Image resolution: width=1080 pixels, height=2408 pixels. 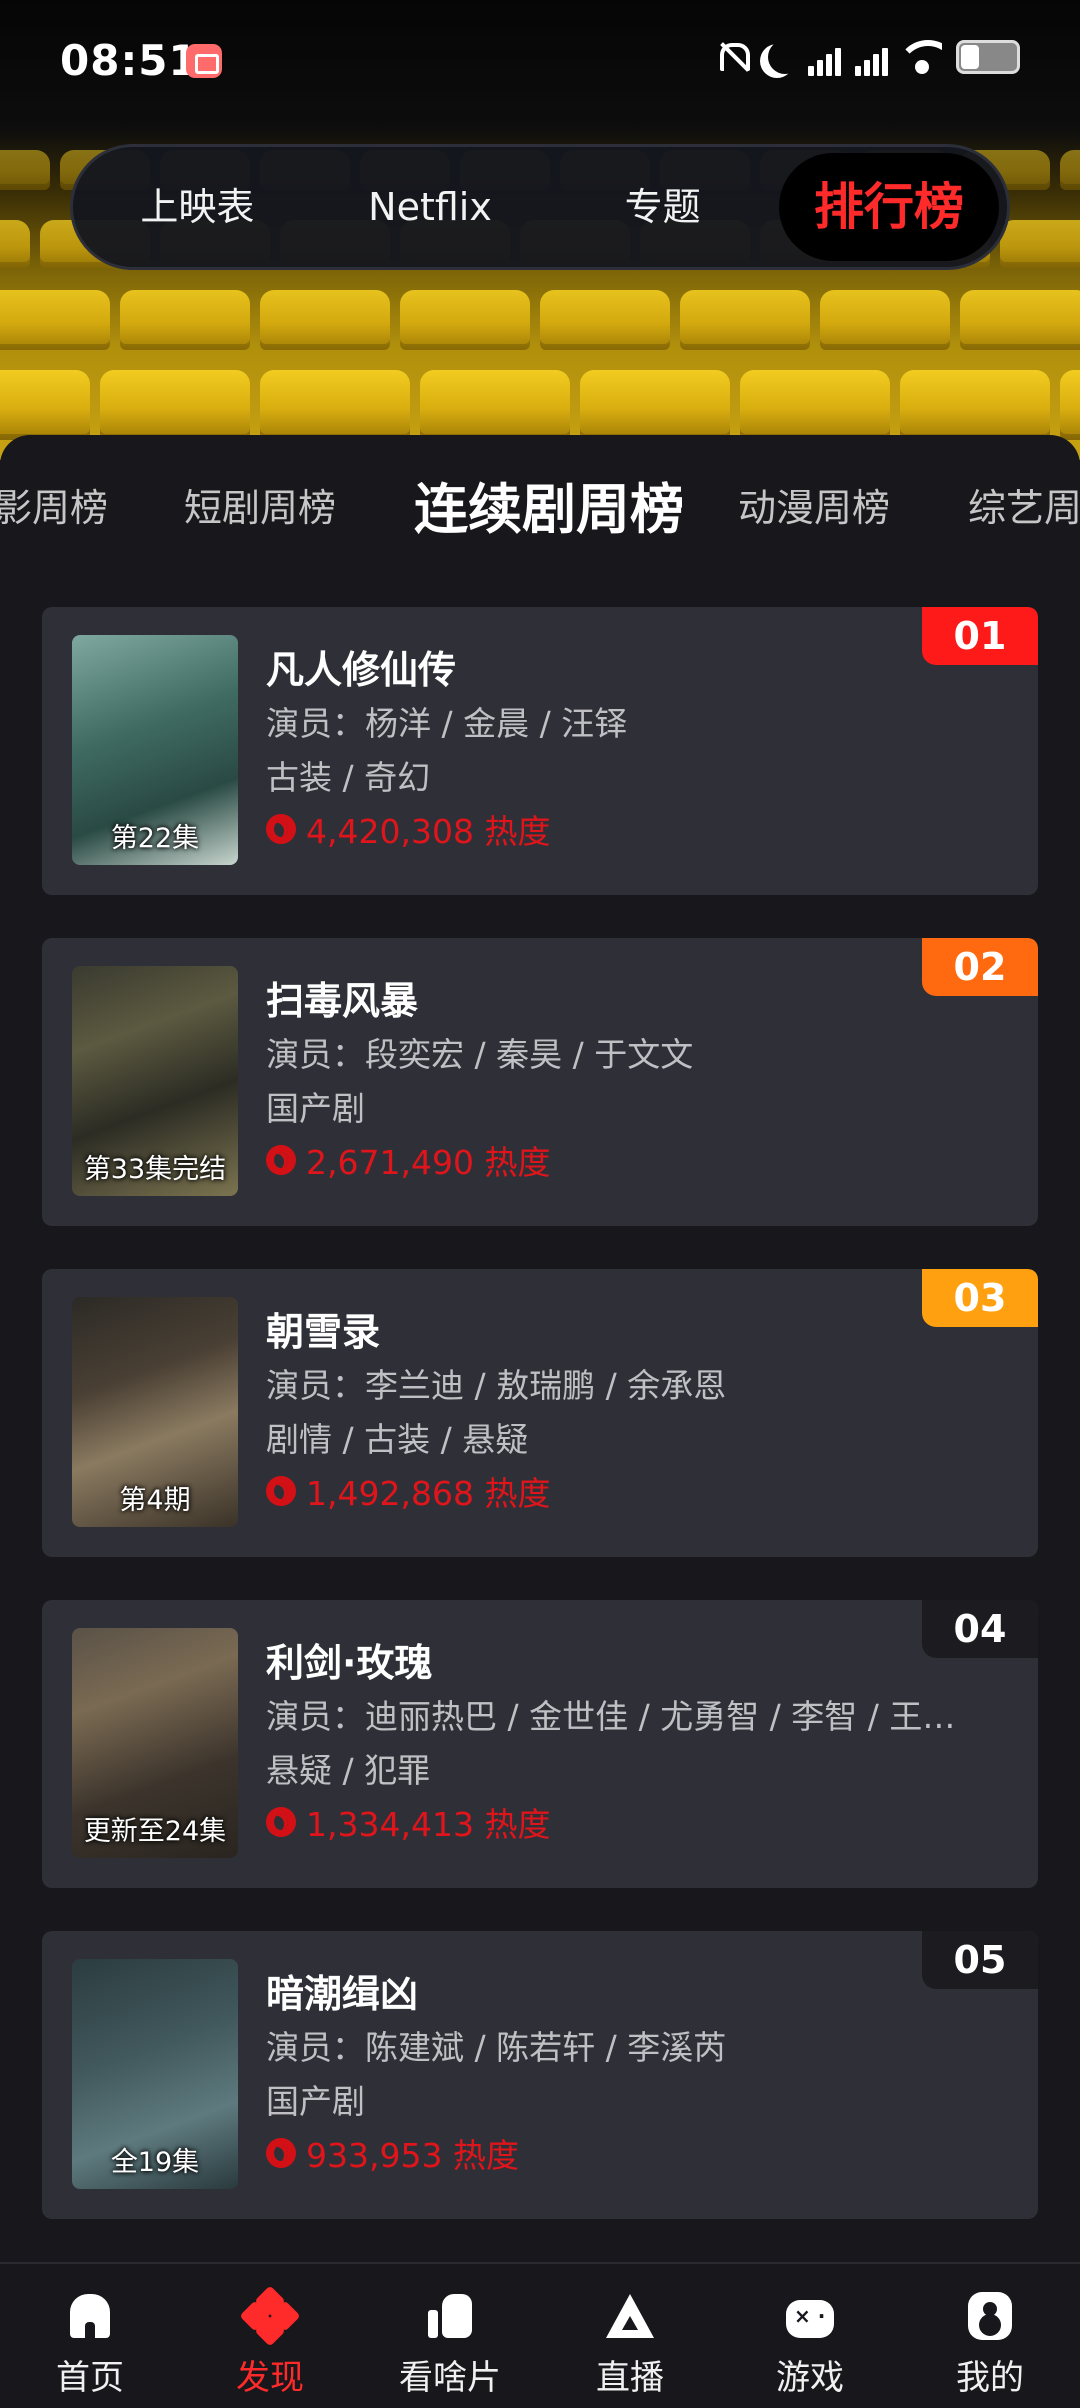 What do you see at coordinates (980, 636) in the screenshot?
I see `rank-badge: 01` at bounding box center [980, 636].